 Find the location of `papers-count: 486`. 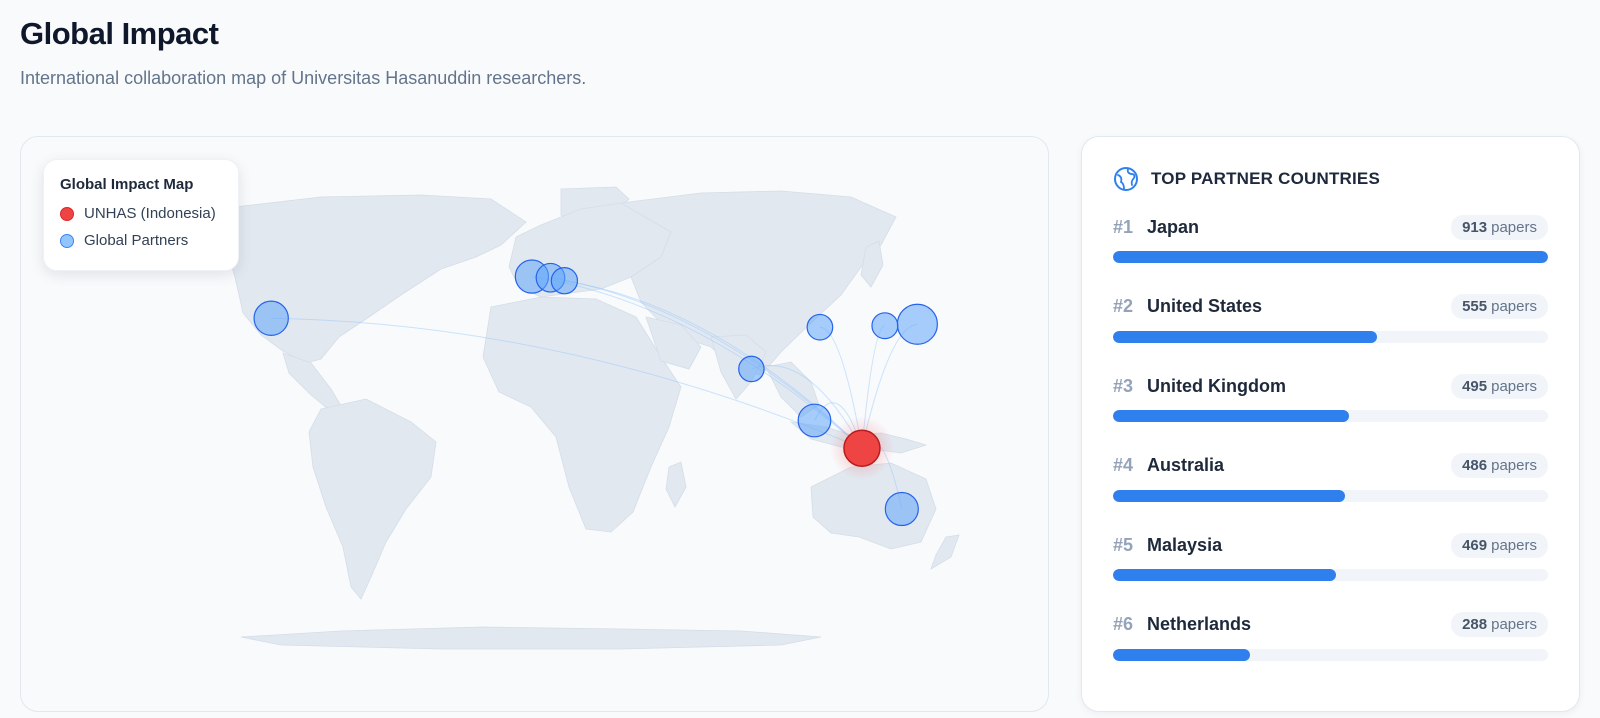

papers-count: 486 is located at coordinates (1475, 465).